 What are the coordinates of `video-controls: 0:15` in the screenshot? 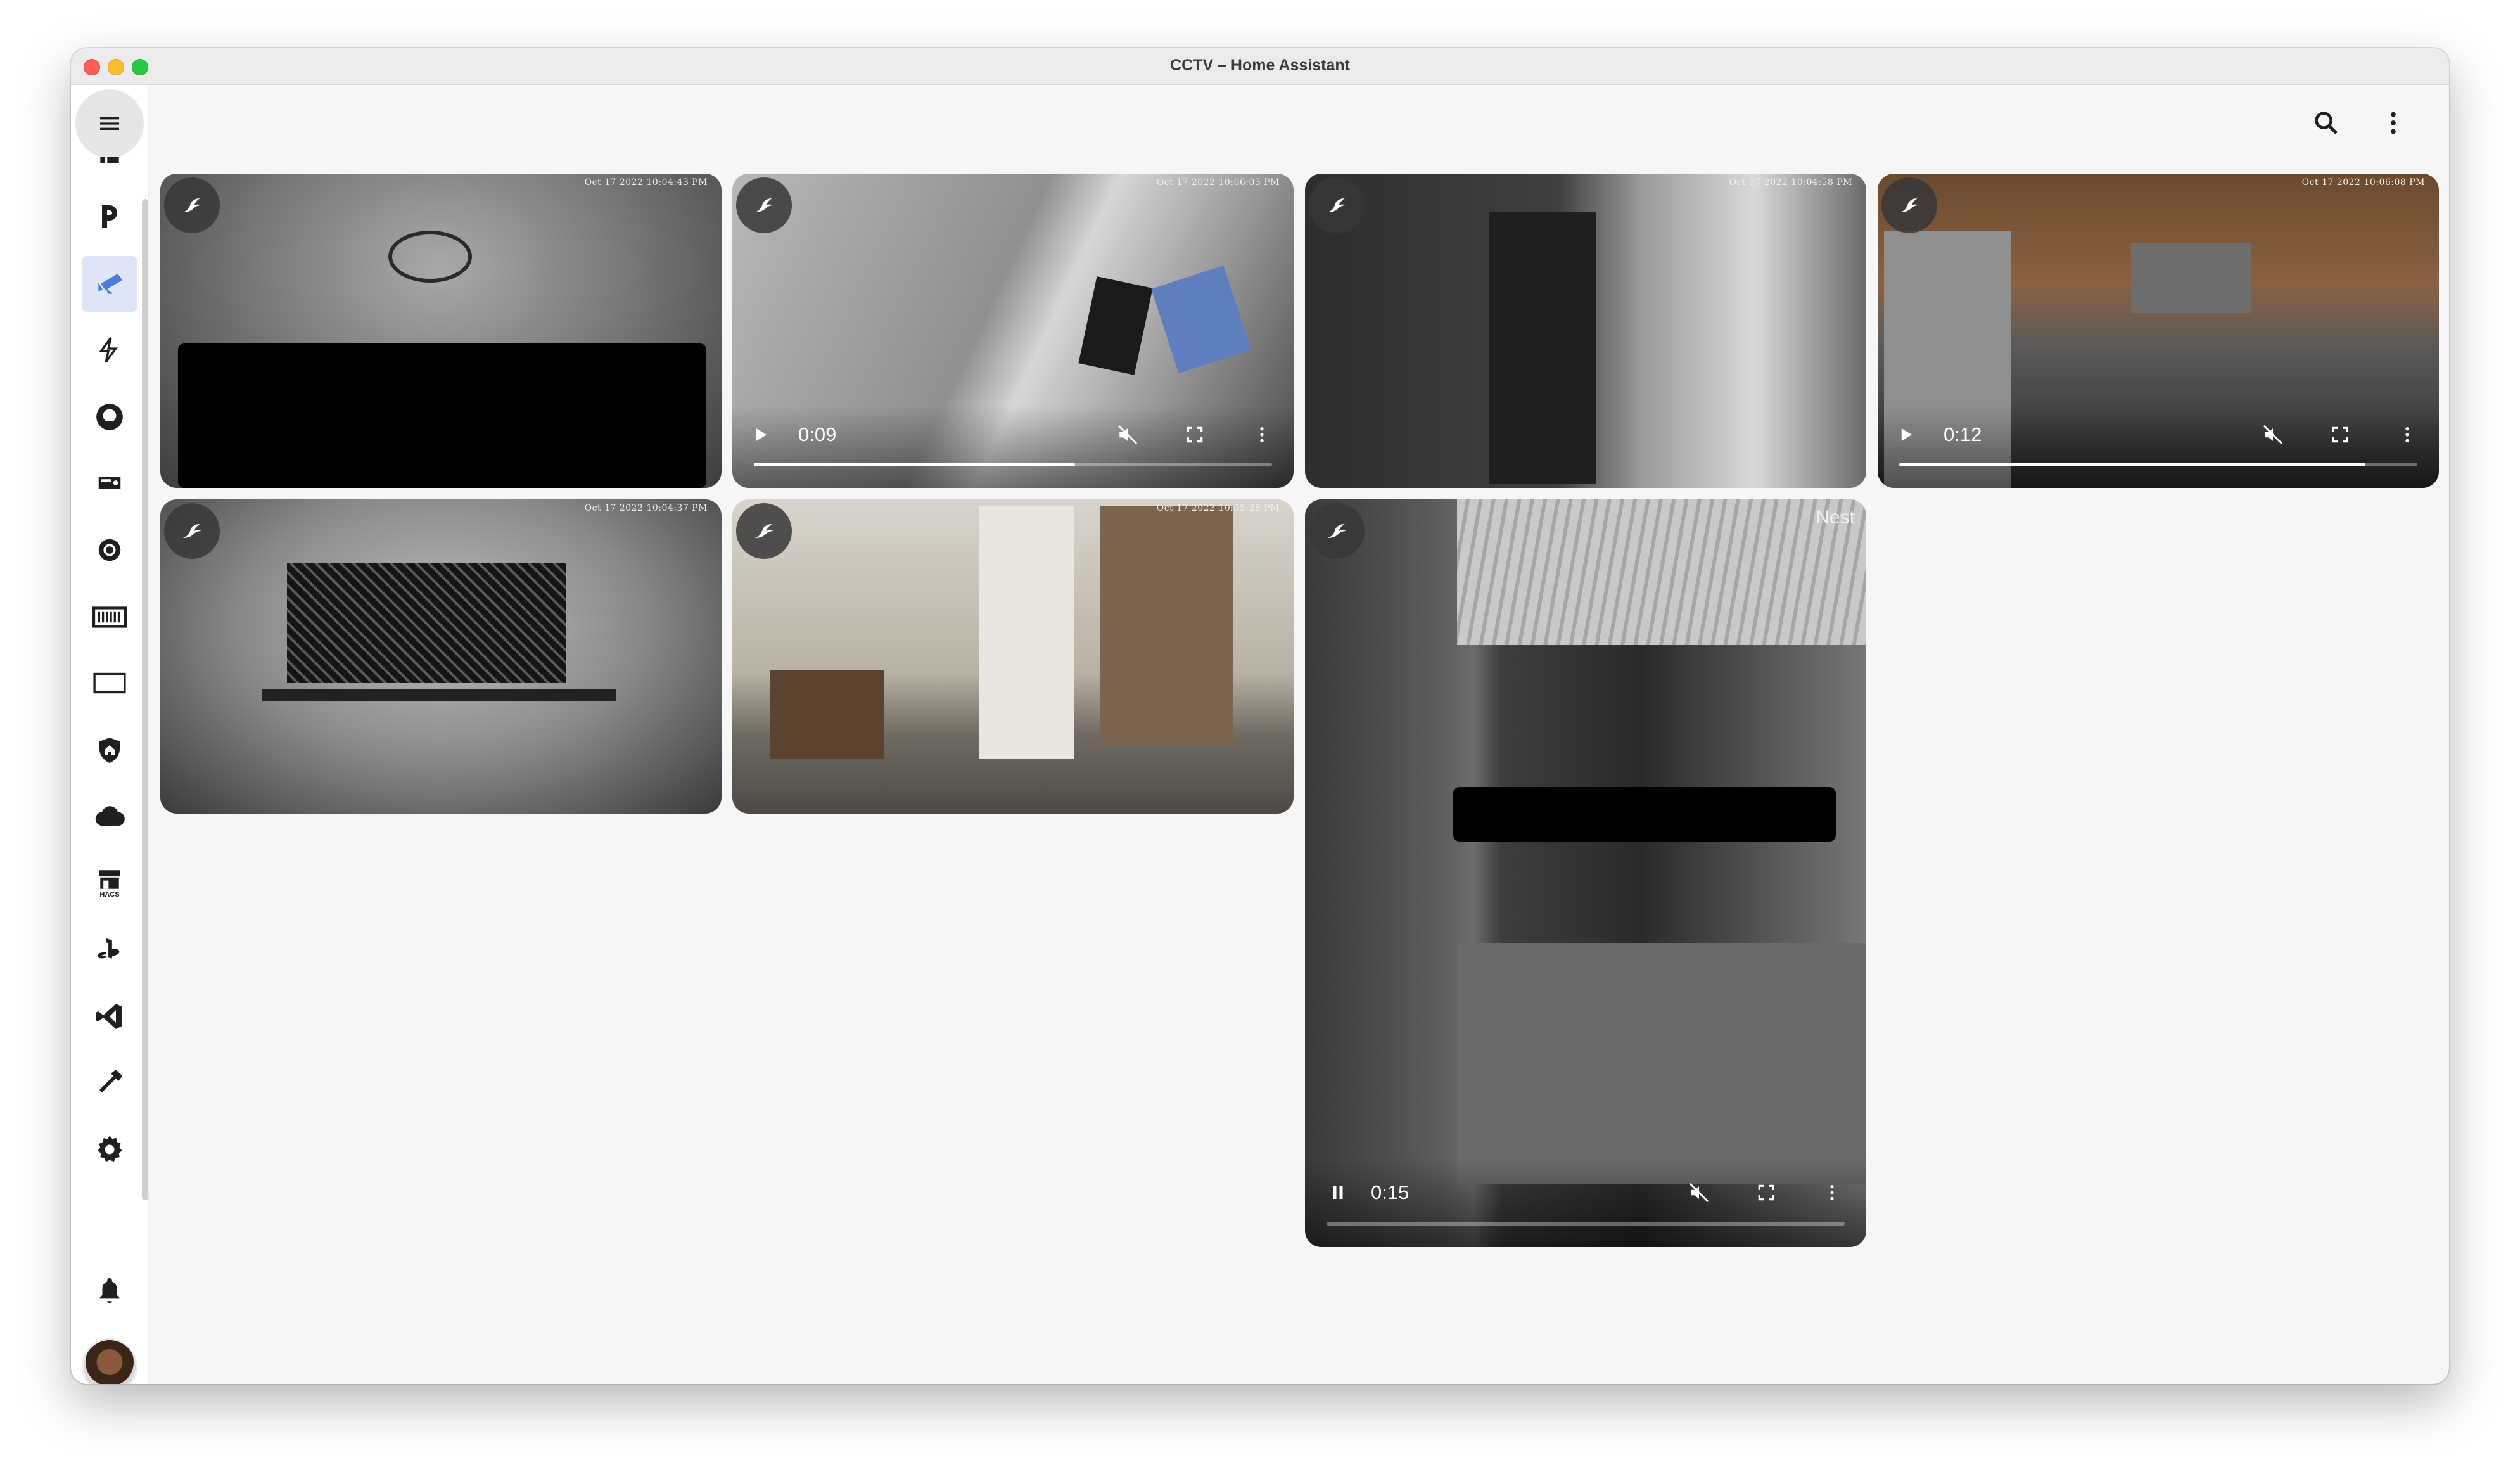 It's located at (1585, 1202).